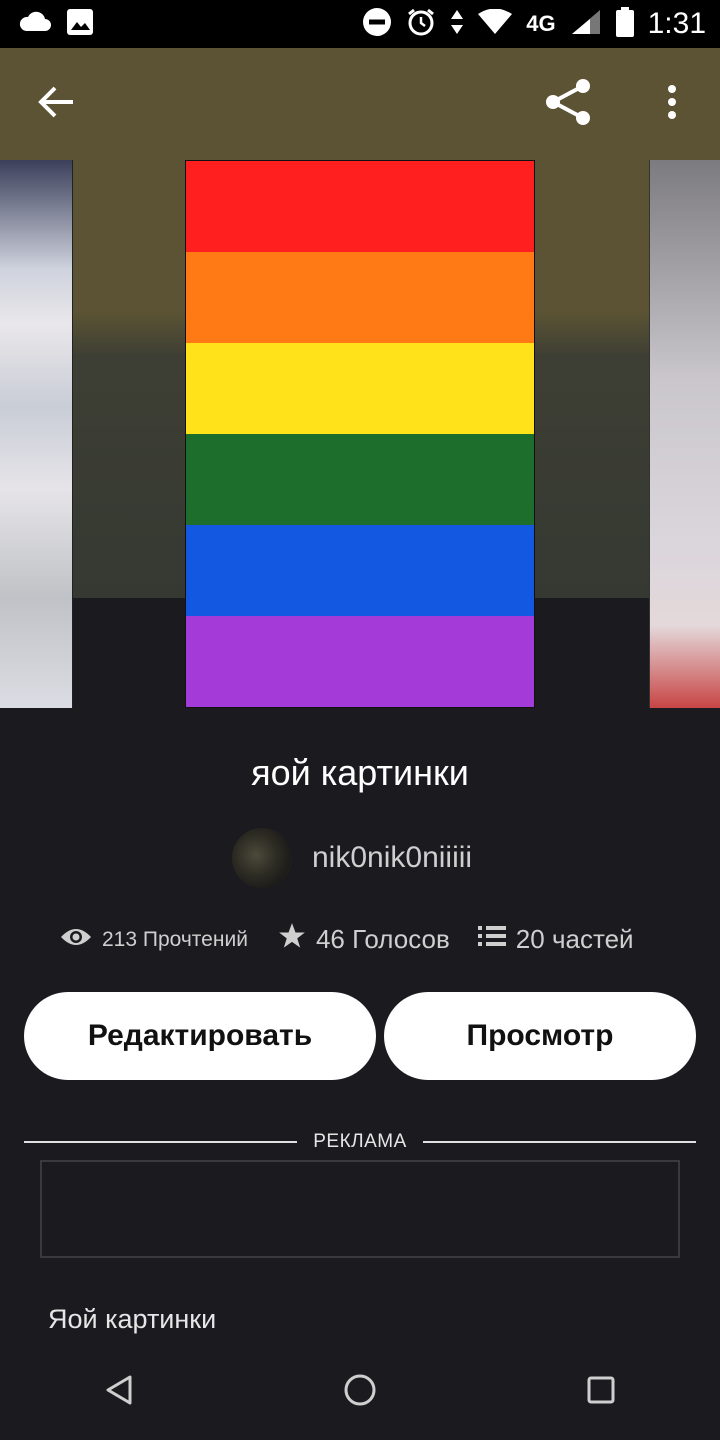 This screenshot has width=720, height=1440. What do you see at coordinates (684, 434) in the screenshot?
I see `next-cover` at bounding box center [684, 434].